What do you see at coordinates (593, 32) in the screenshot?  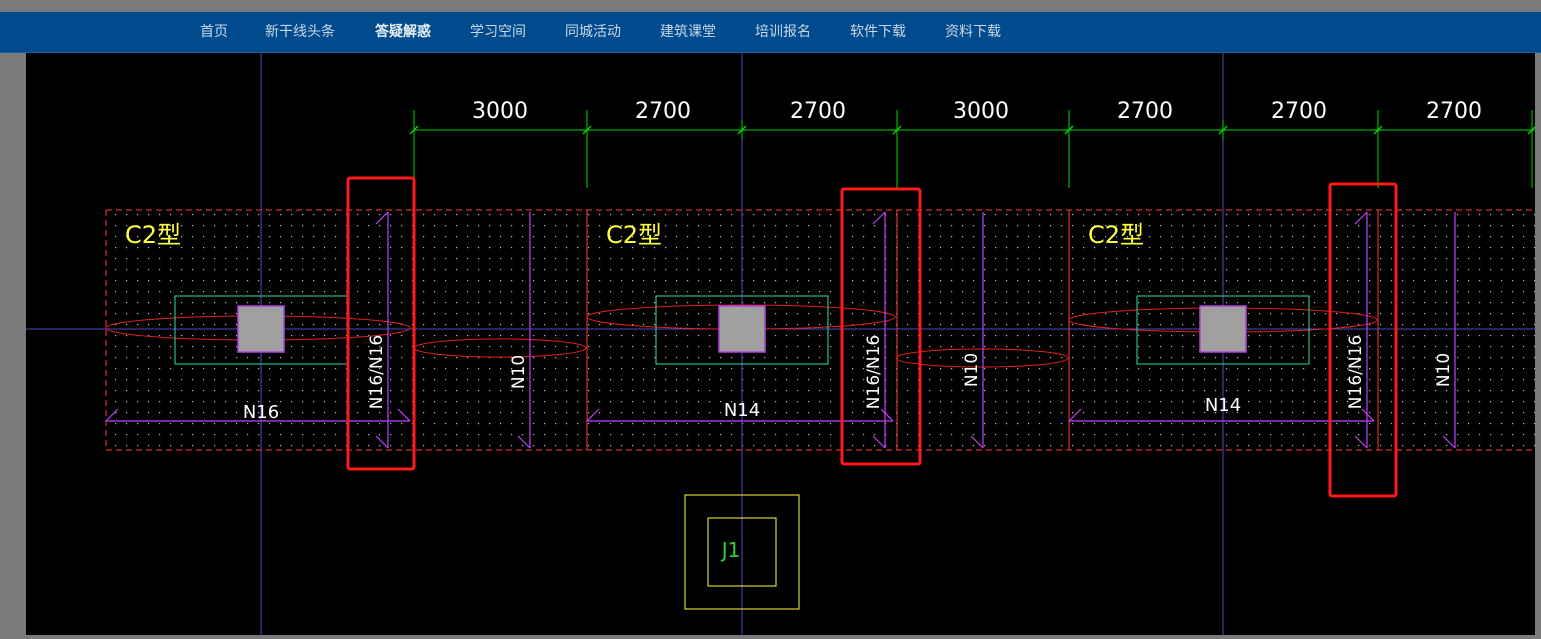 I see `nav-item-local-events: 同城活动` at bounding box center [593, 32].